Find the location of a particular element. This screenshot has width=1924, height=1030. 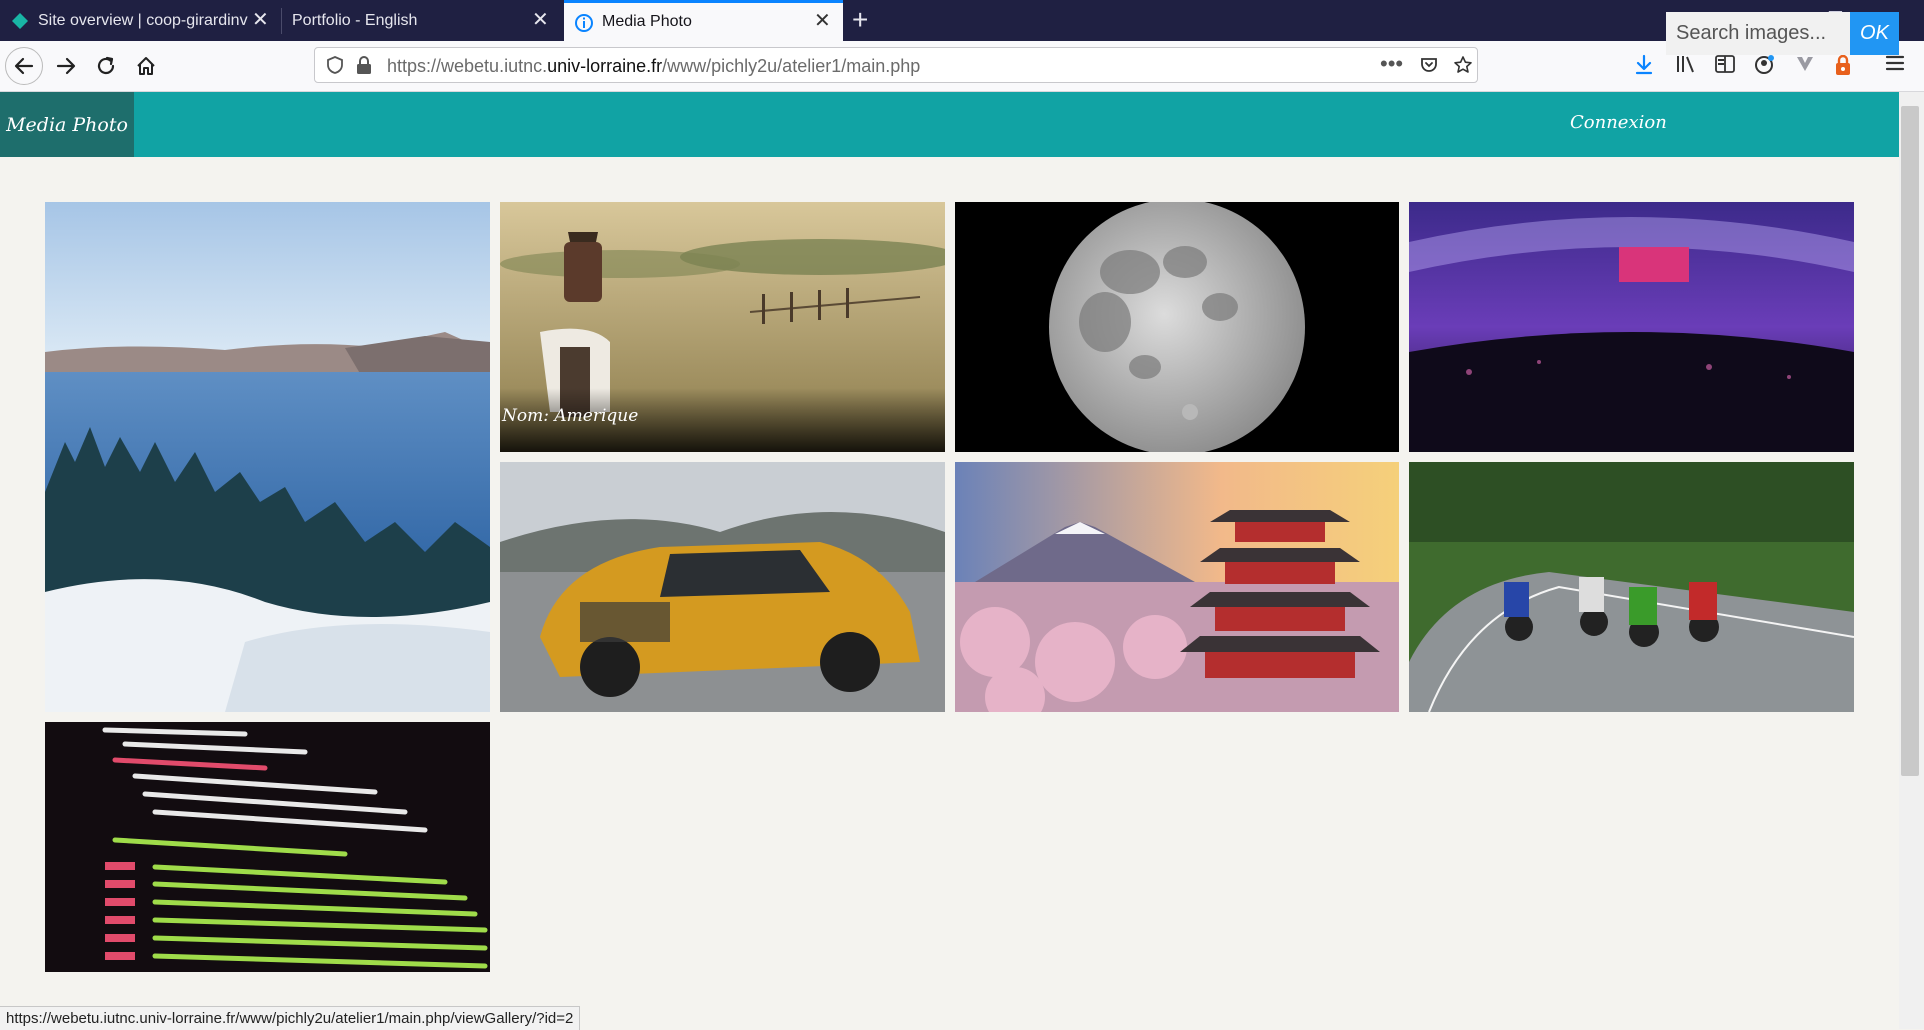

page-scrollbar-thumb is located at coordinates (1910, 441).